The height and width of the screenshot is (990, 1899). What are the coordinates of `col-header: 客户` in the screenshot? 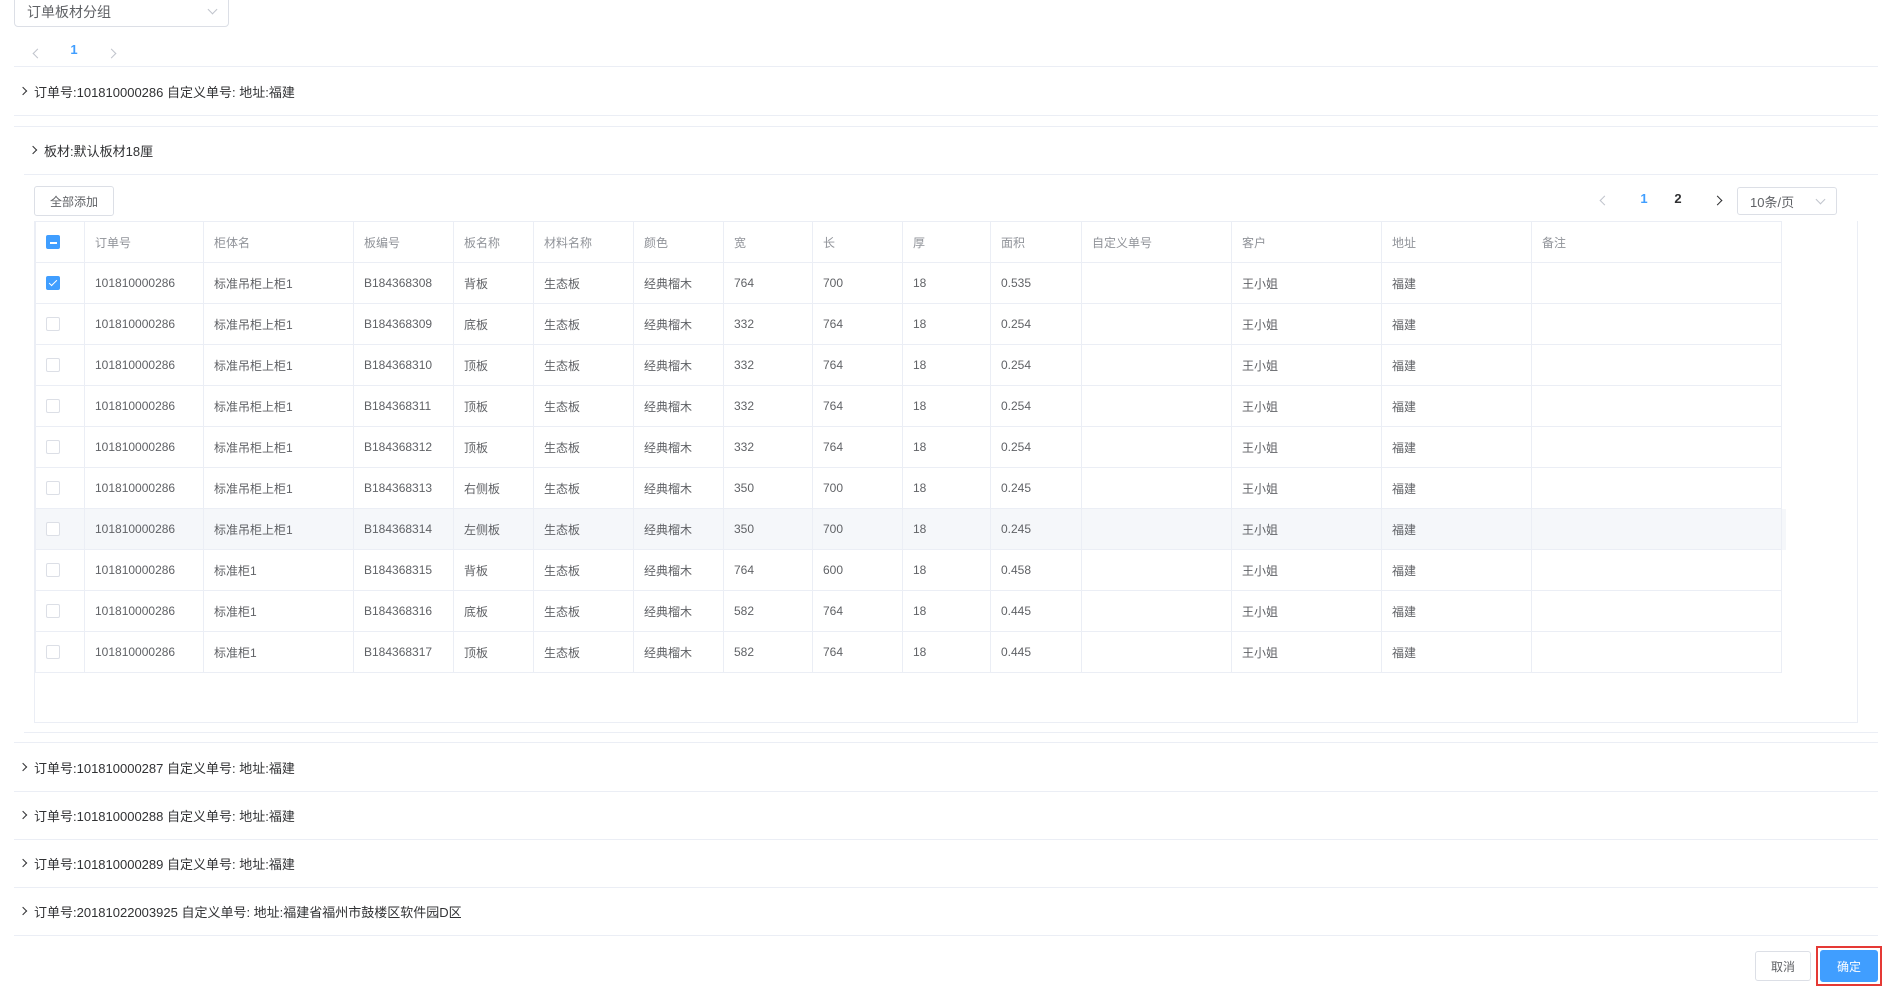 It's located at (1306, 242).